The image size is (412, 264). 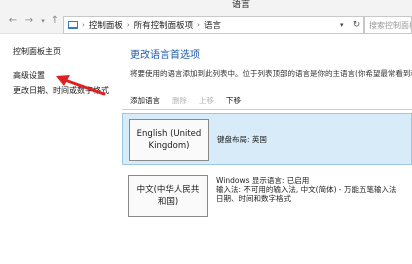 I want to click on language-tile: 中文(中华人民共 和国), so click(x=168, y=196).